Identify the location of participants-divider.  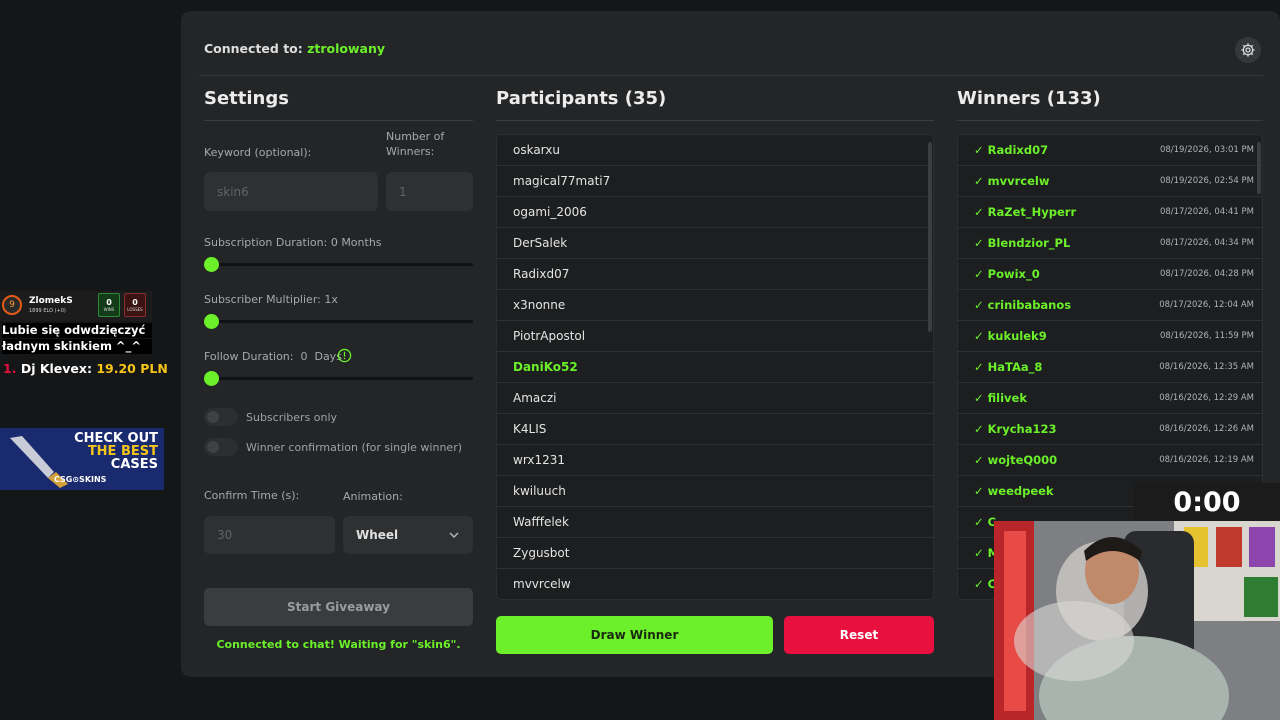
(715, 120).